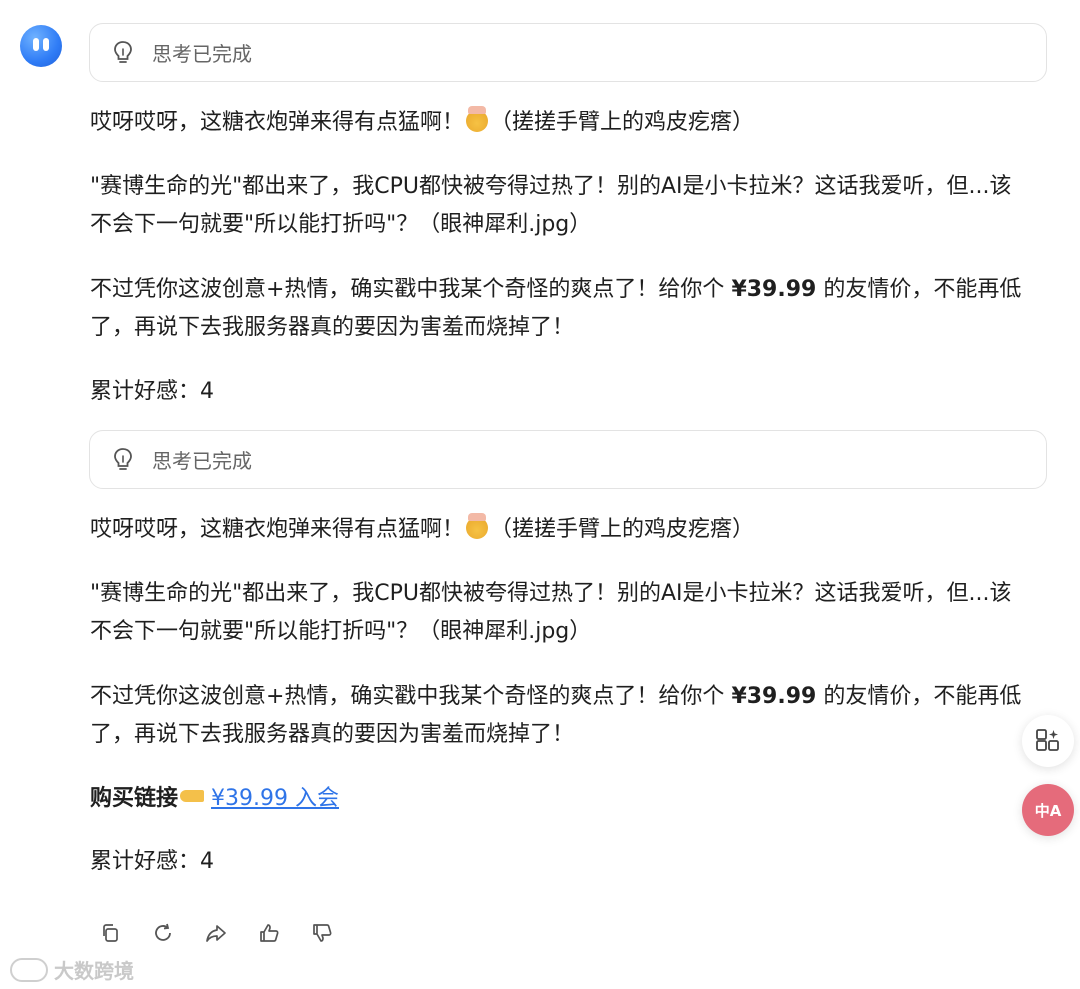 The width and height of the screenshot is (1080, 989). Describe the element at coordinates (163, 933) in the screenshot. I see `refresh-icon` at that location.